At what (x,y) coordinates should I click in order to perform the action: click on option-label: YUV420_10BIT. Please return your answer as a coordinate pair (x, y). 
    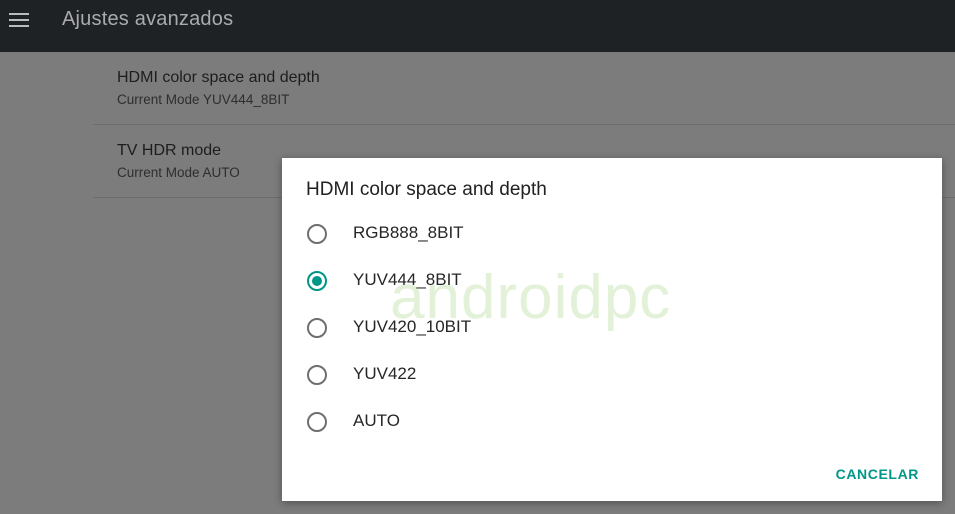
    Looking at the image, I should click on (412, 326).